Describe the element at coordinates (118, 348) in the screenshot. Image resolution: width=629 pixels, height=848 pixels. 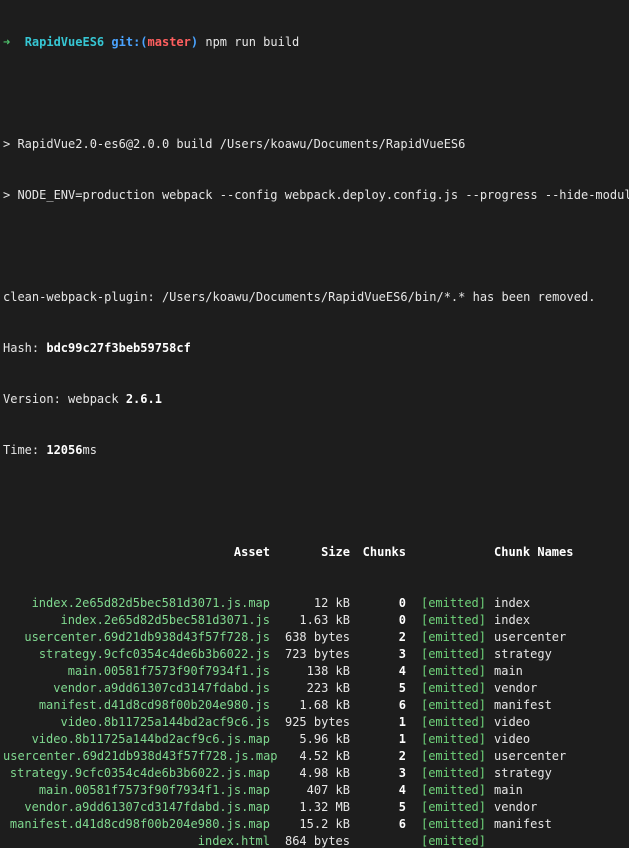
I see `hash-value: bdc99c27f3beb59758cf` at that location.